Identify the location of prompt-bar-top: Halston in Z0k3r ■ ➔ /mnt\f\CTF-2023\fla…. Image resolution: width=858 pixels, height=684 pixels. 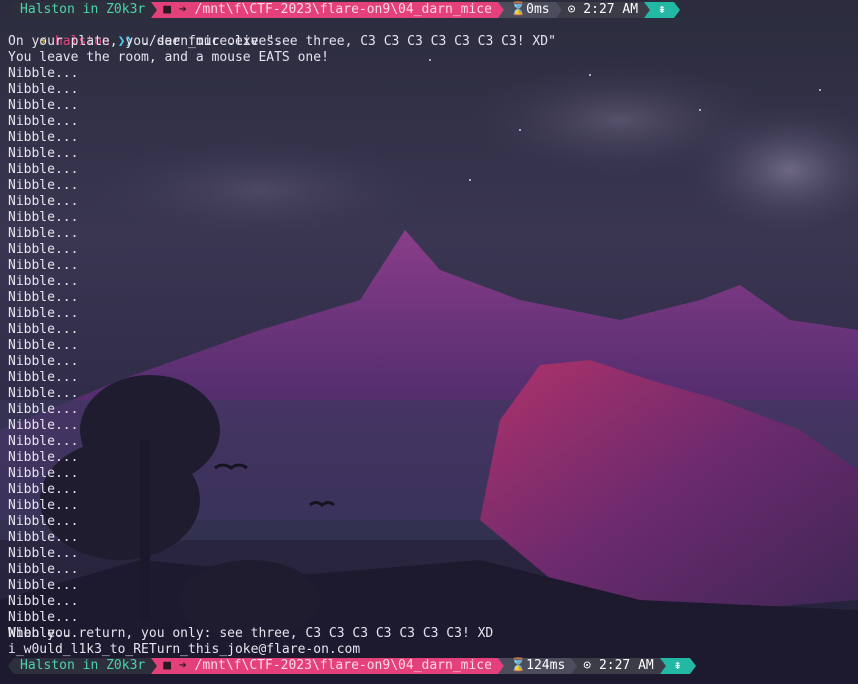
(344, 10).